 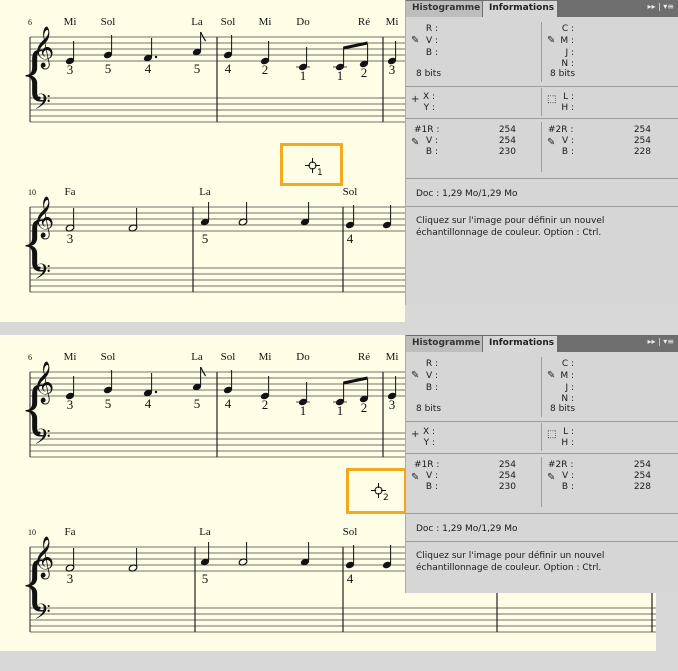 What do you see at coordinates (311, 164) in the screenshot?
I see `color-sampler-1-highlight: 1` at bounding box center [311, 164].